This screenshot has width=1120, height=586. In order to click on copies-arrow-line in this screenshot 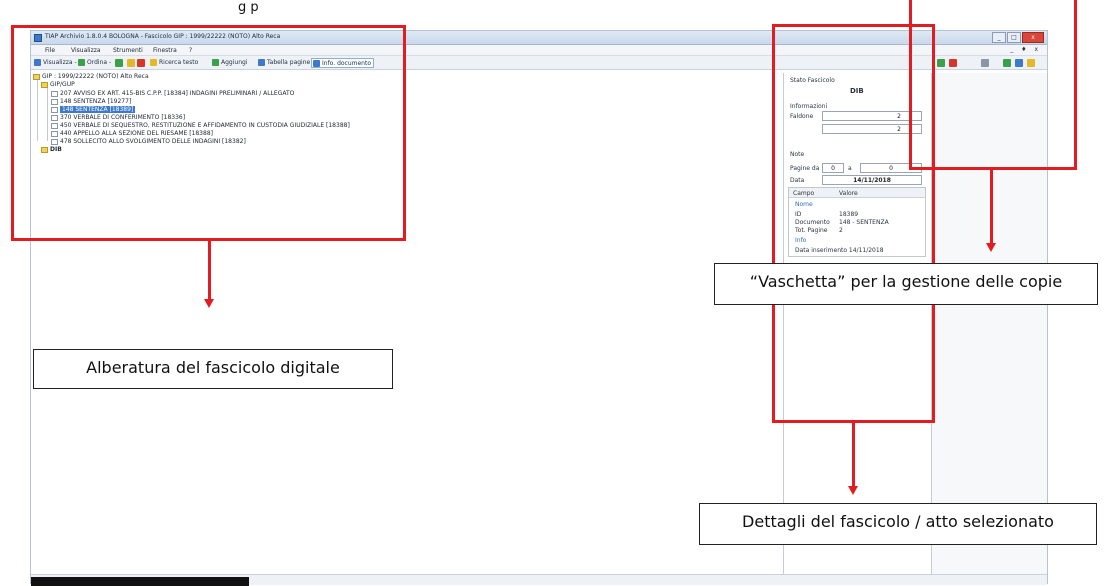, I will do `click(991, 207)`.